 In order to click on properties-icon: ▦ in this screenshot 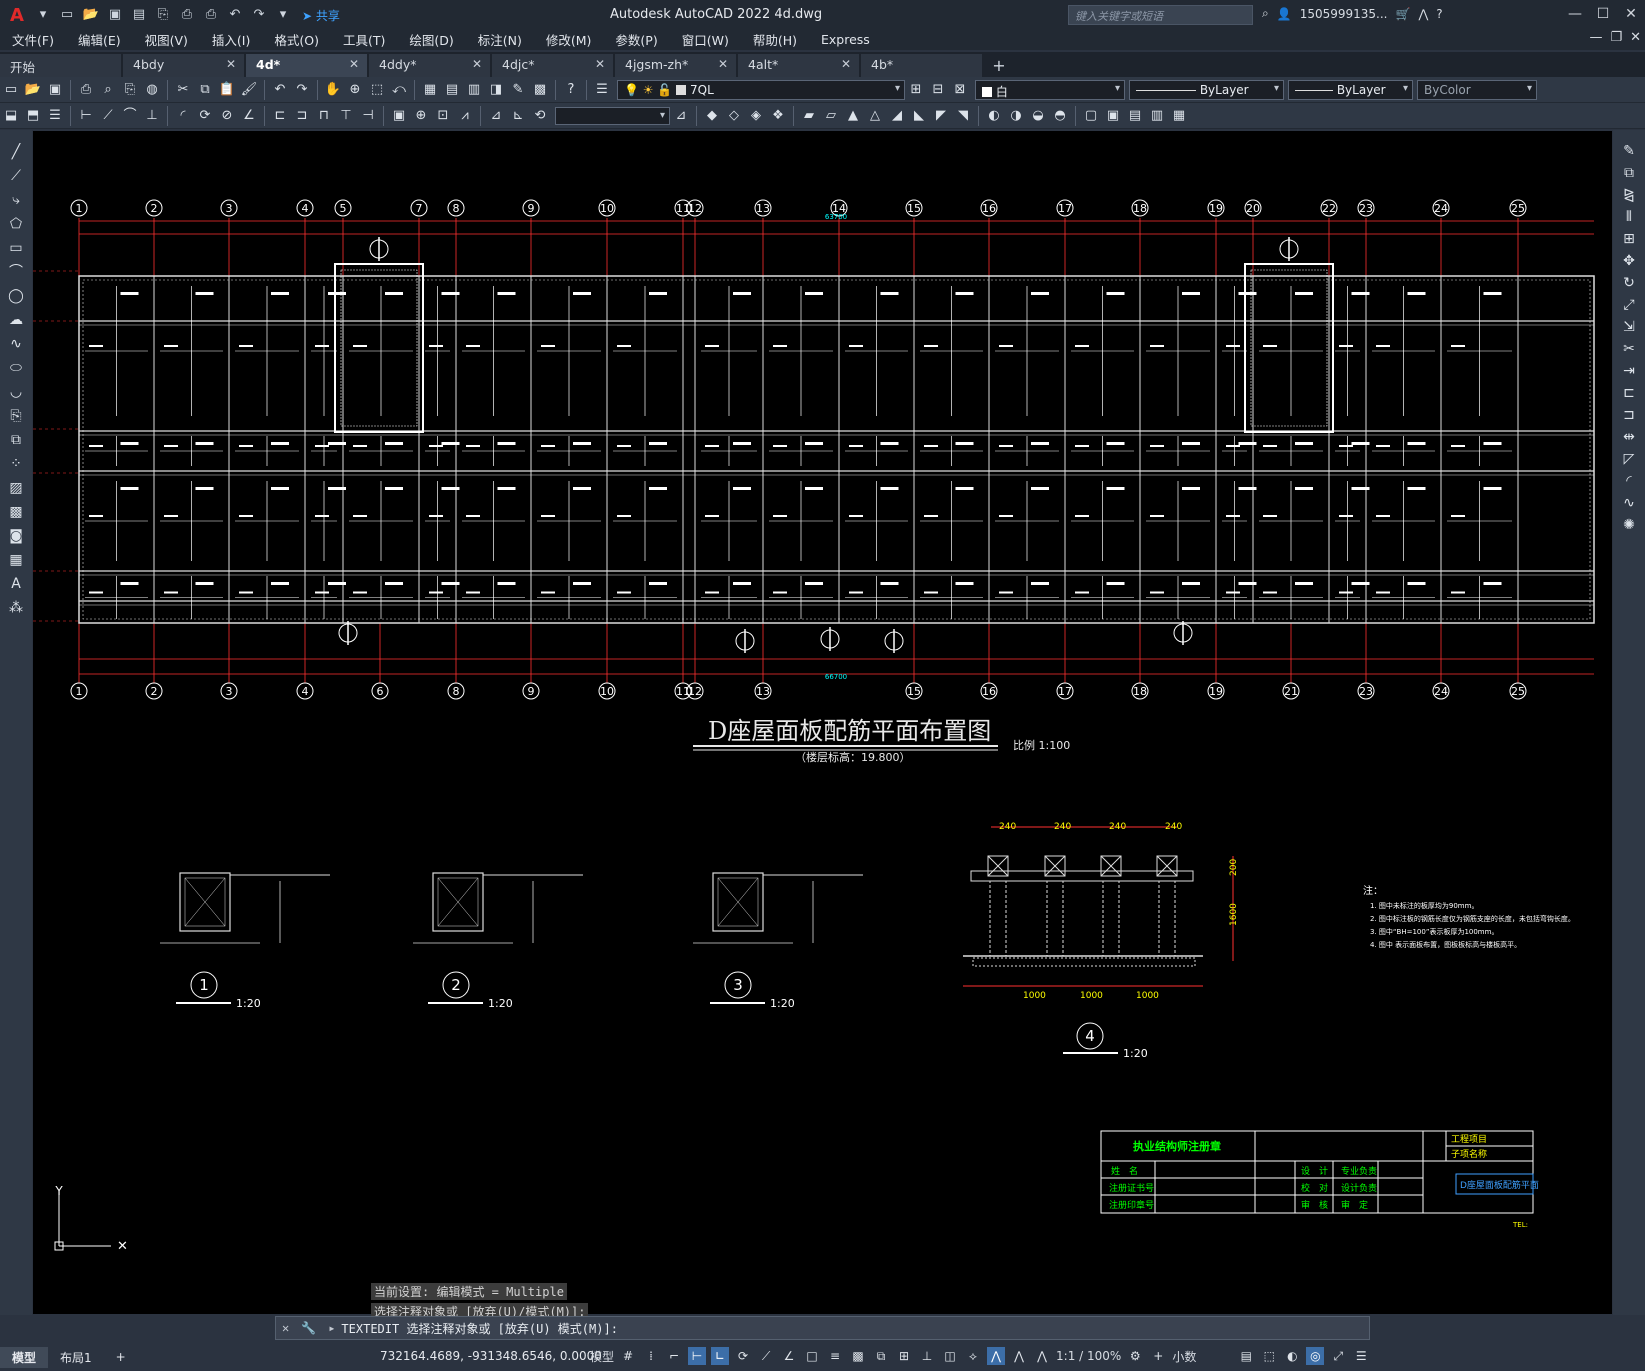, I will do `click(430, 90)`.